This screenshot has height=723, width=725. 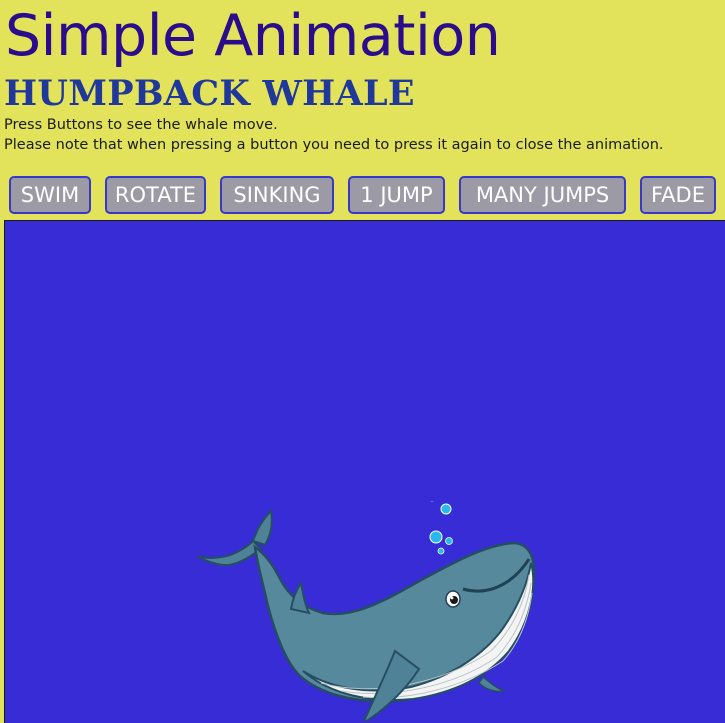 I want to click on page-title: Simple Animation, so click(x=253, y=36).